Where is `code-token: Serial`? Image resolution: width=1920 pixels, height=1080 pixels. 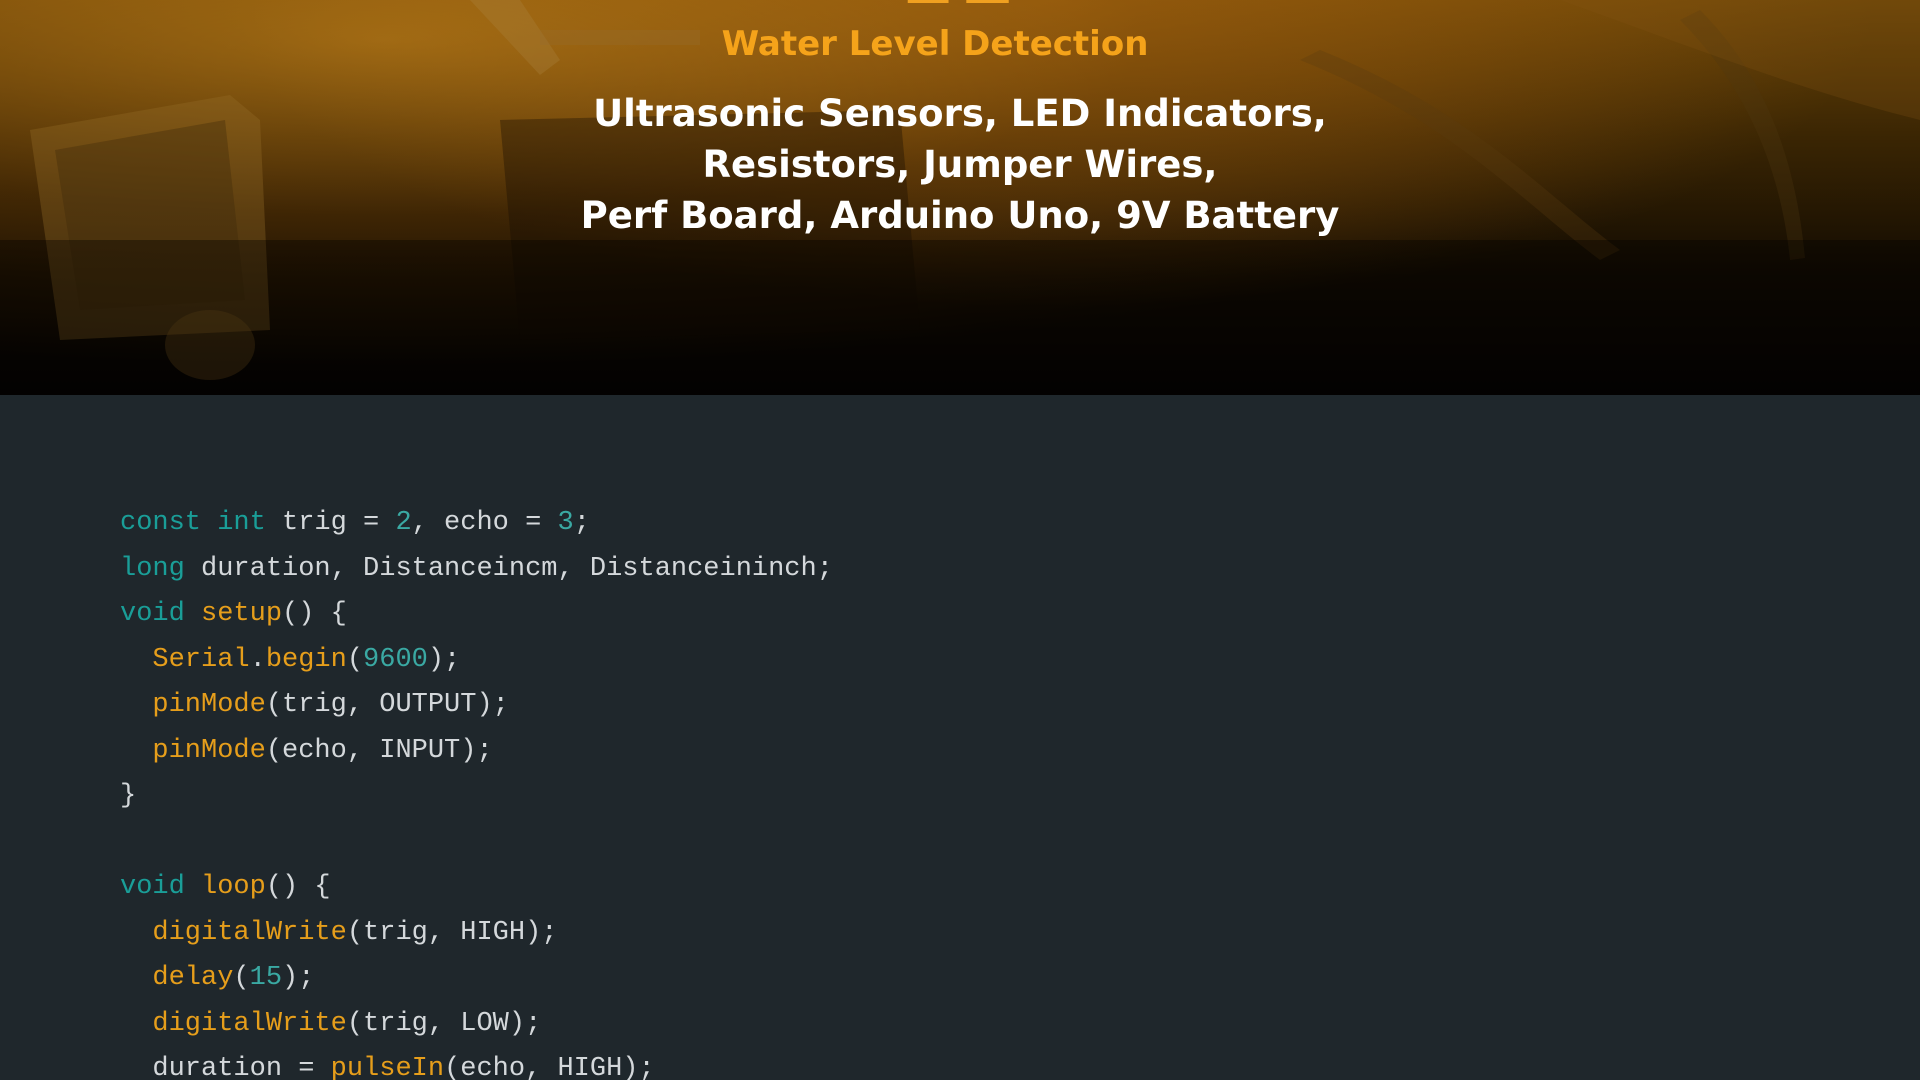
code-token: Serial is located at coordinates (201, 659).